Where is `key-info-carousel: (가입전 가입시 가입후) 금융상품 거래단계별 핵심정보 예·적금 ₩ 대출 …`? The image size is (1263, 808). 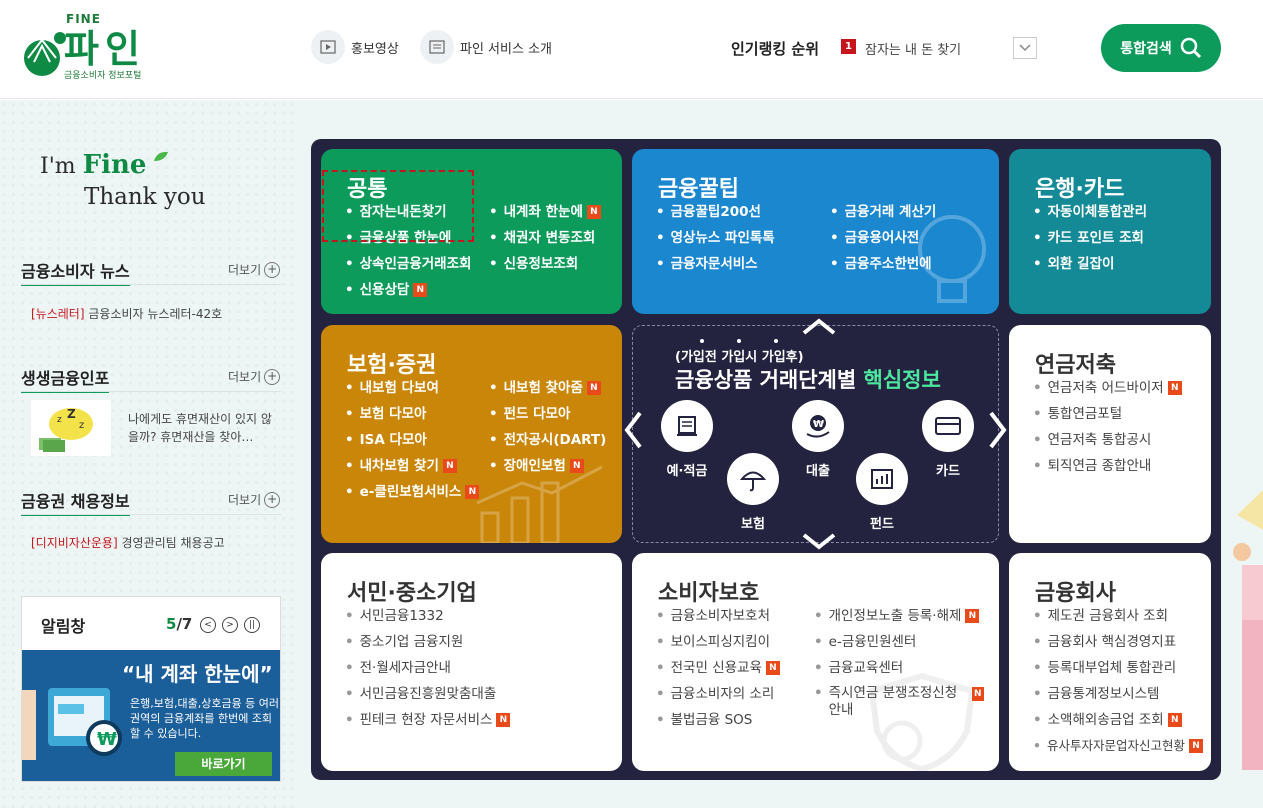
key-info-carousel: (가입전 가입시 가입후) 금융상품 거래단계별 핵심정보 예·적금 ₩ 대출 … is located at coordinates (815, 434).